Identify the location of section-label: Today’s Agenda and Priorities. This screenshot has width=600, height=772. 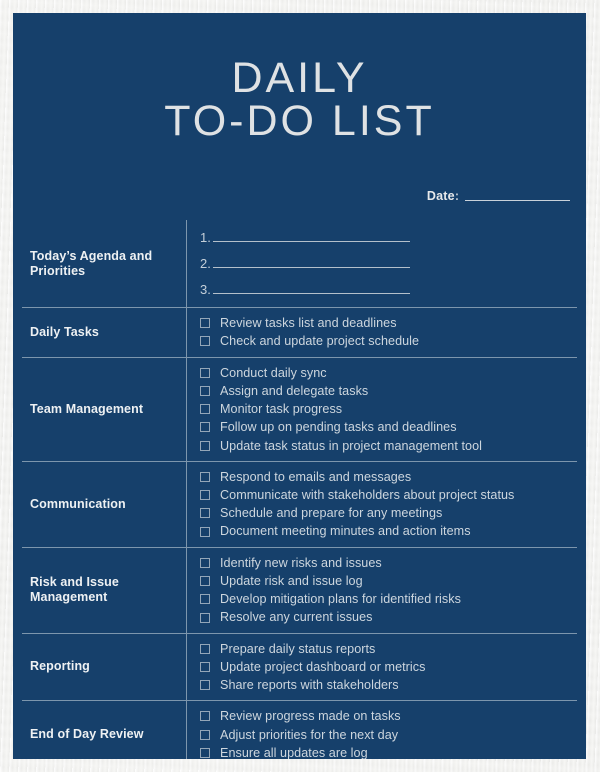
(91, 263).